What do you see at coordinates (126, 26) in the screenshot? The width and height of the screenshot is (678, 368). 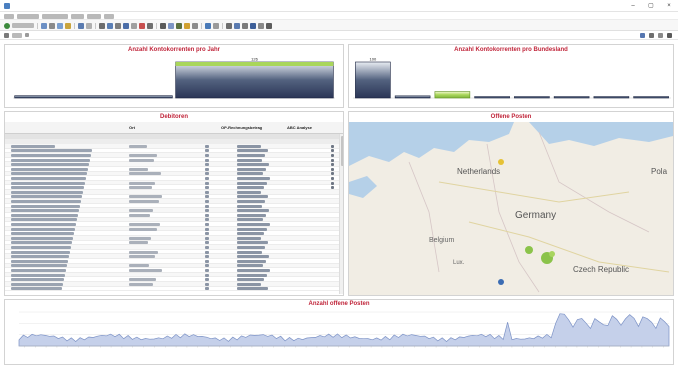 I see `layout-icon` at bounding box center [126, 26].